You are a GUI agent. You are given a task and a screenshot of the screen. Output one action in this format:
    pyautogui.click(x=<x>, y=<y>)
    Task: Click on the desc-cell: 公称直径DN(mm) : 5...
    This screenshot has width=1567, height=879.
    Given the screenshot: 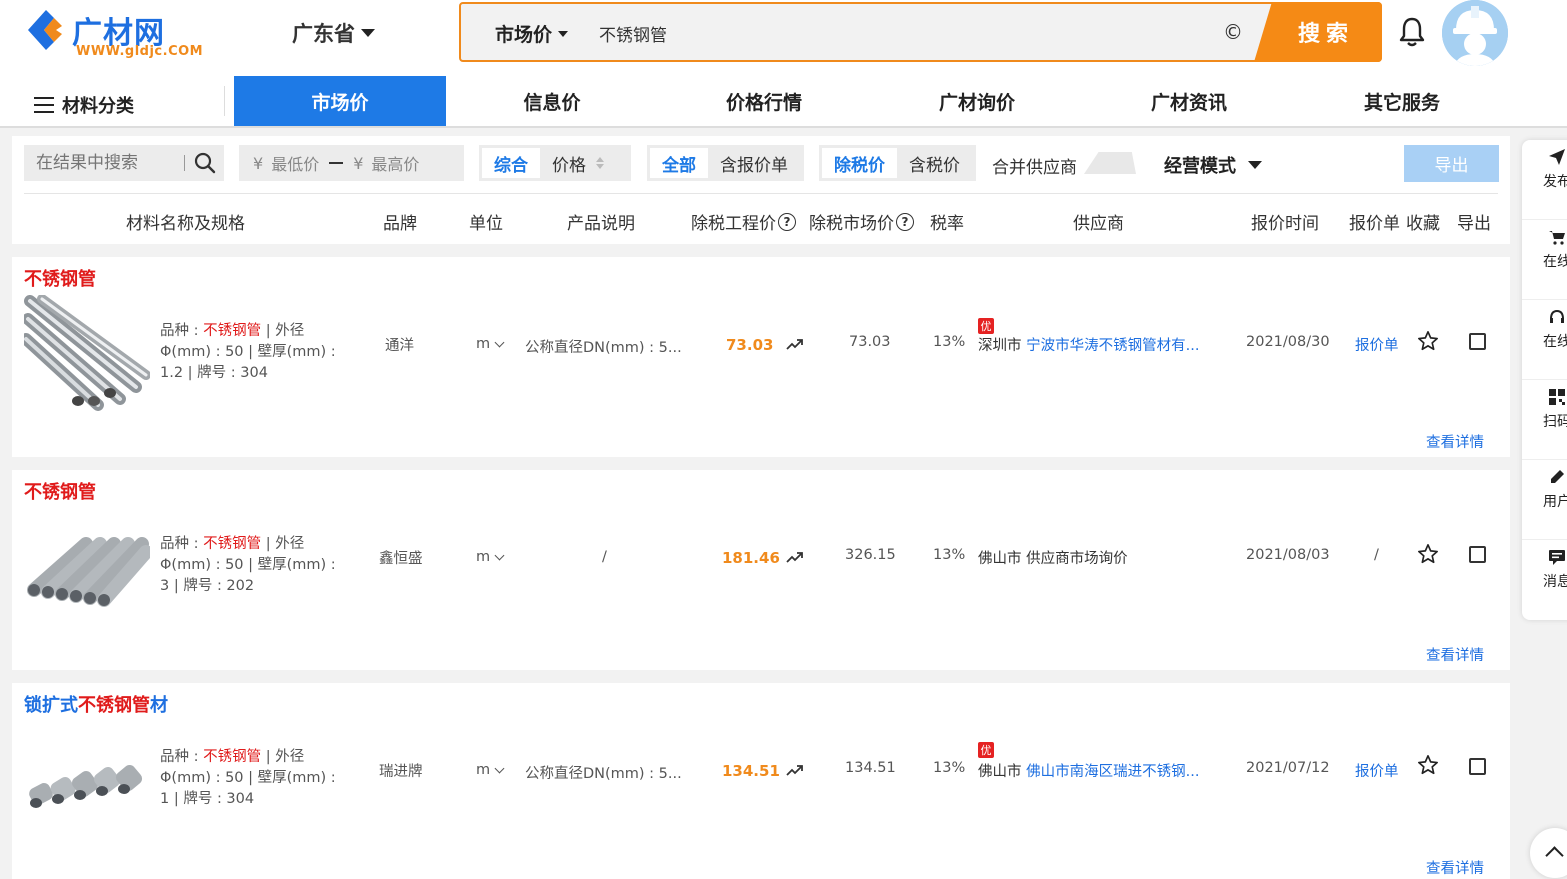 What is the action you would take?
    pyautogui.click(x=603, y=774)
    